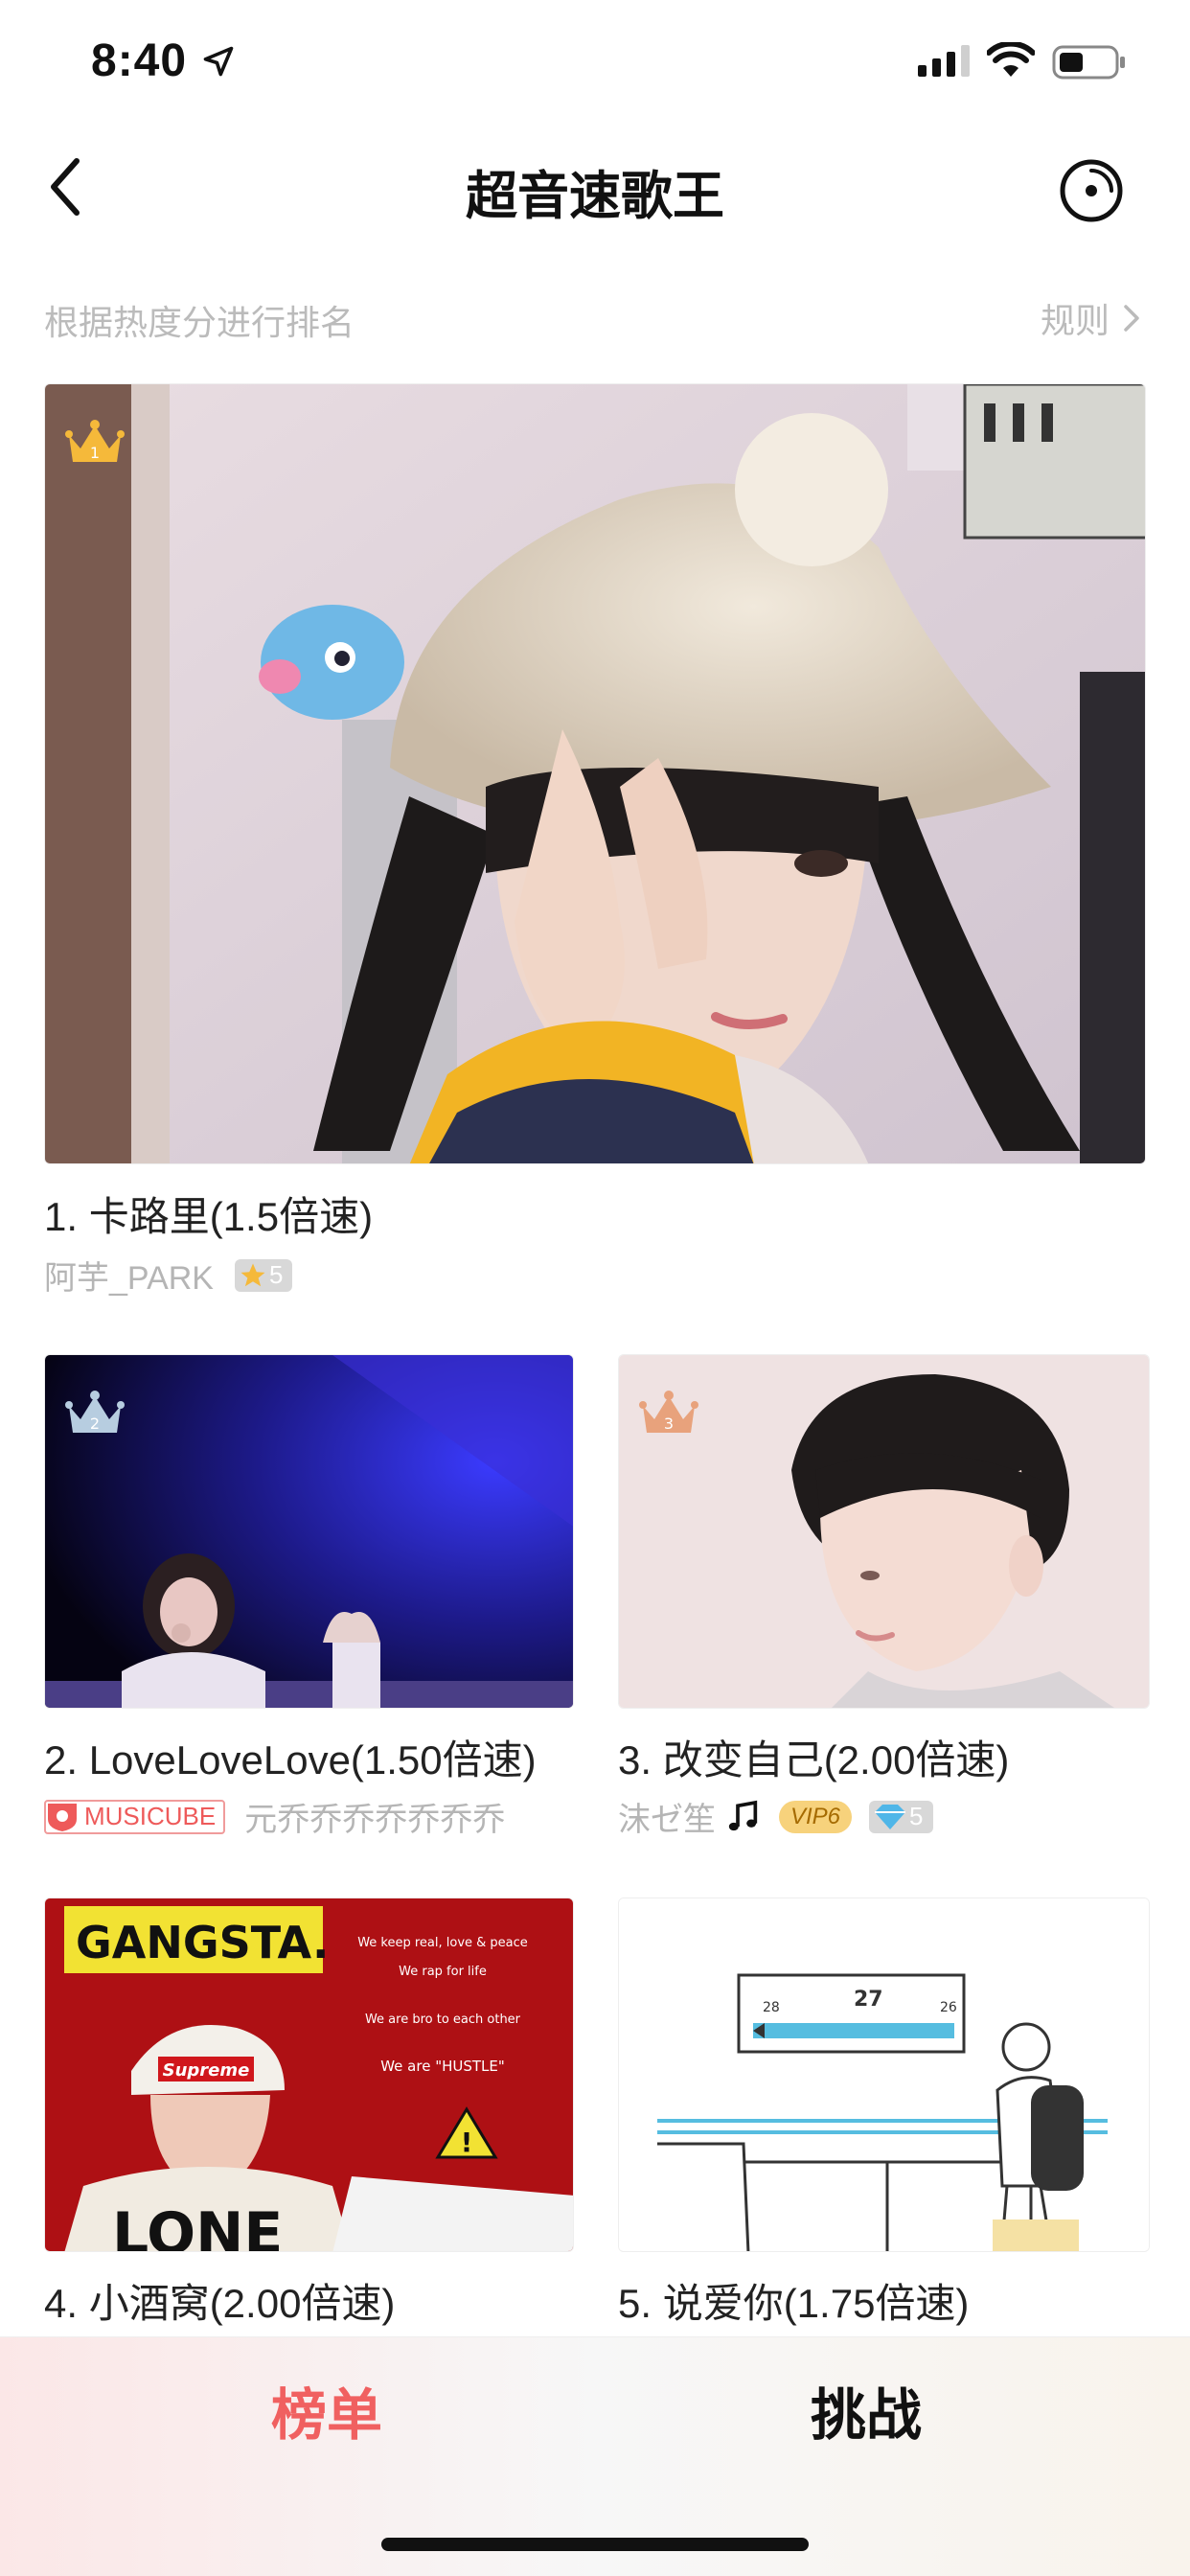 This screenshot has height=2576, width=1190. Describe the element at coordinates (595, 63) in the screenshot. I see `status-bar: 8:40` at that location.